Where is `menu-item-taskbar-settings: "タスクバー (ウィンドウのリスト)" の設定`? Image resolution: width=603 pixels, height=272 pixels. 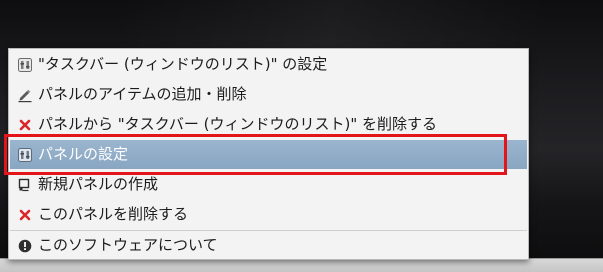
menu-item-taskbar-settings: "タスクバー (ウィンドウのリスト)" の設定 is located at coordinates (268, 64).